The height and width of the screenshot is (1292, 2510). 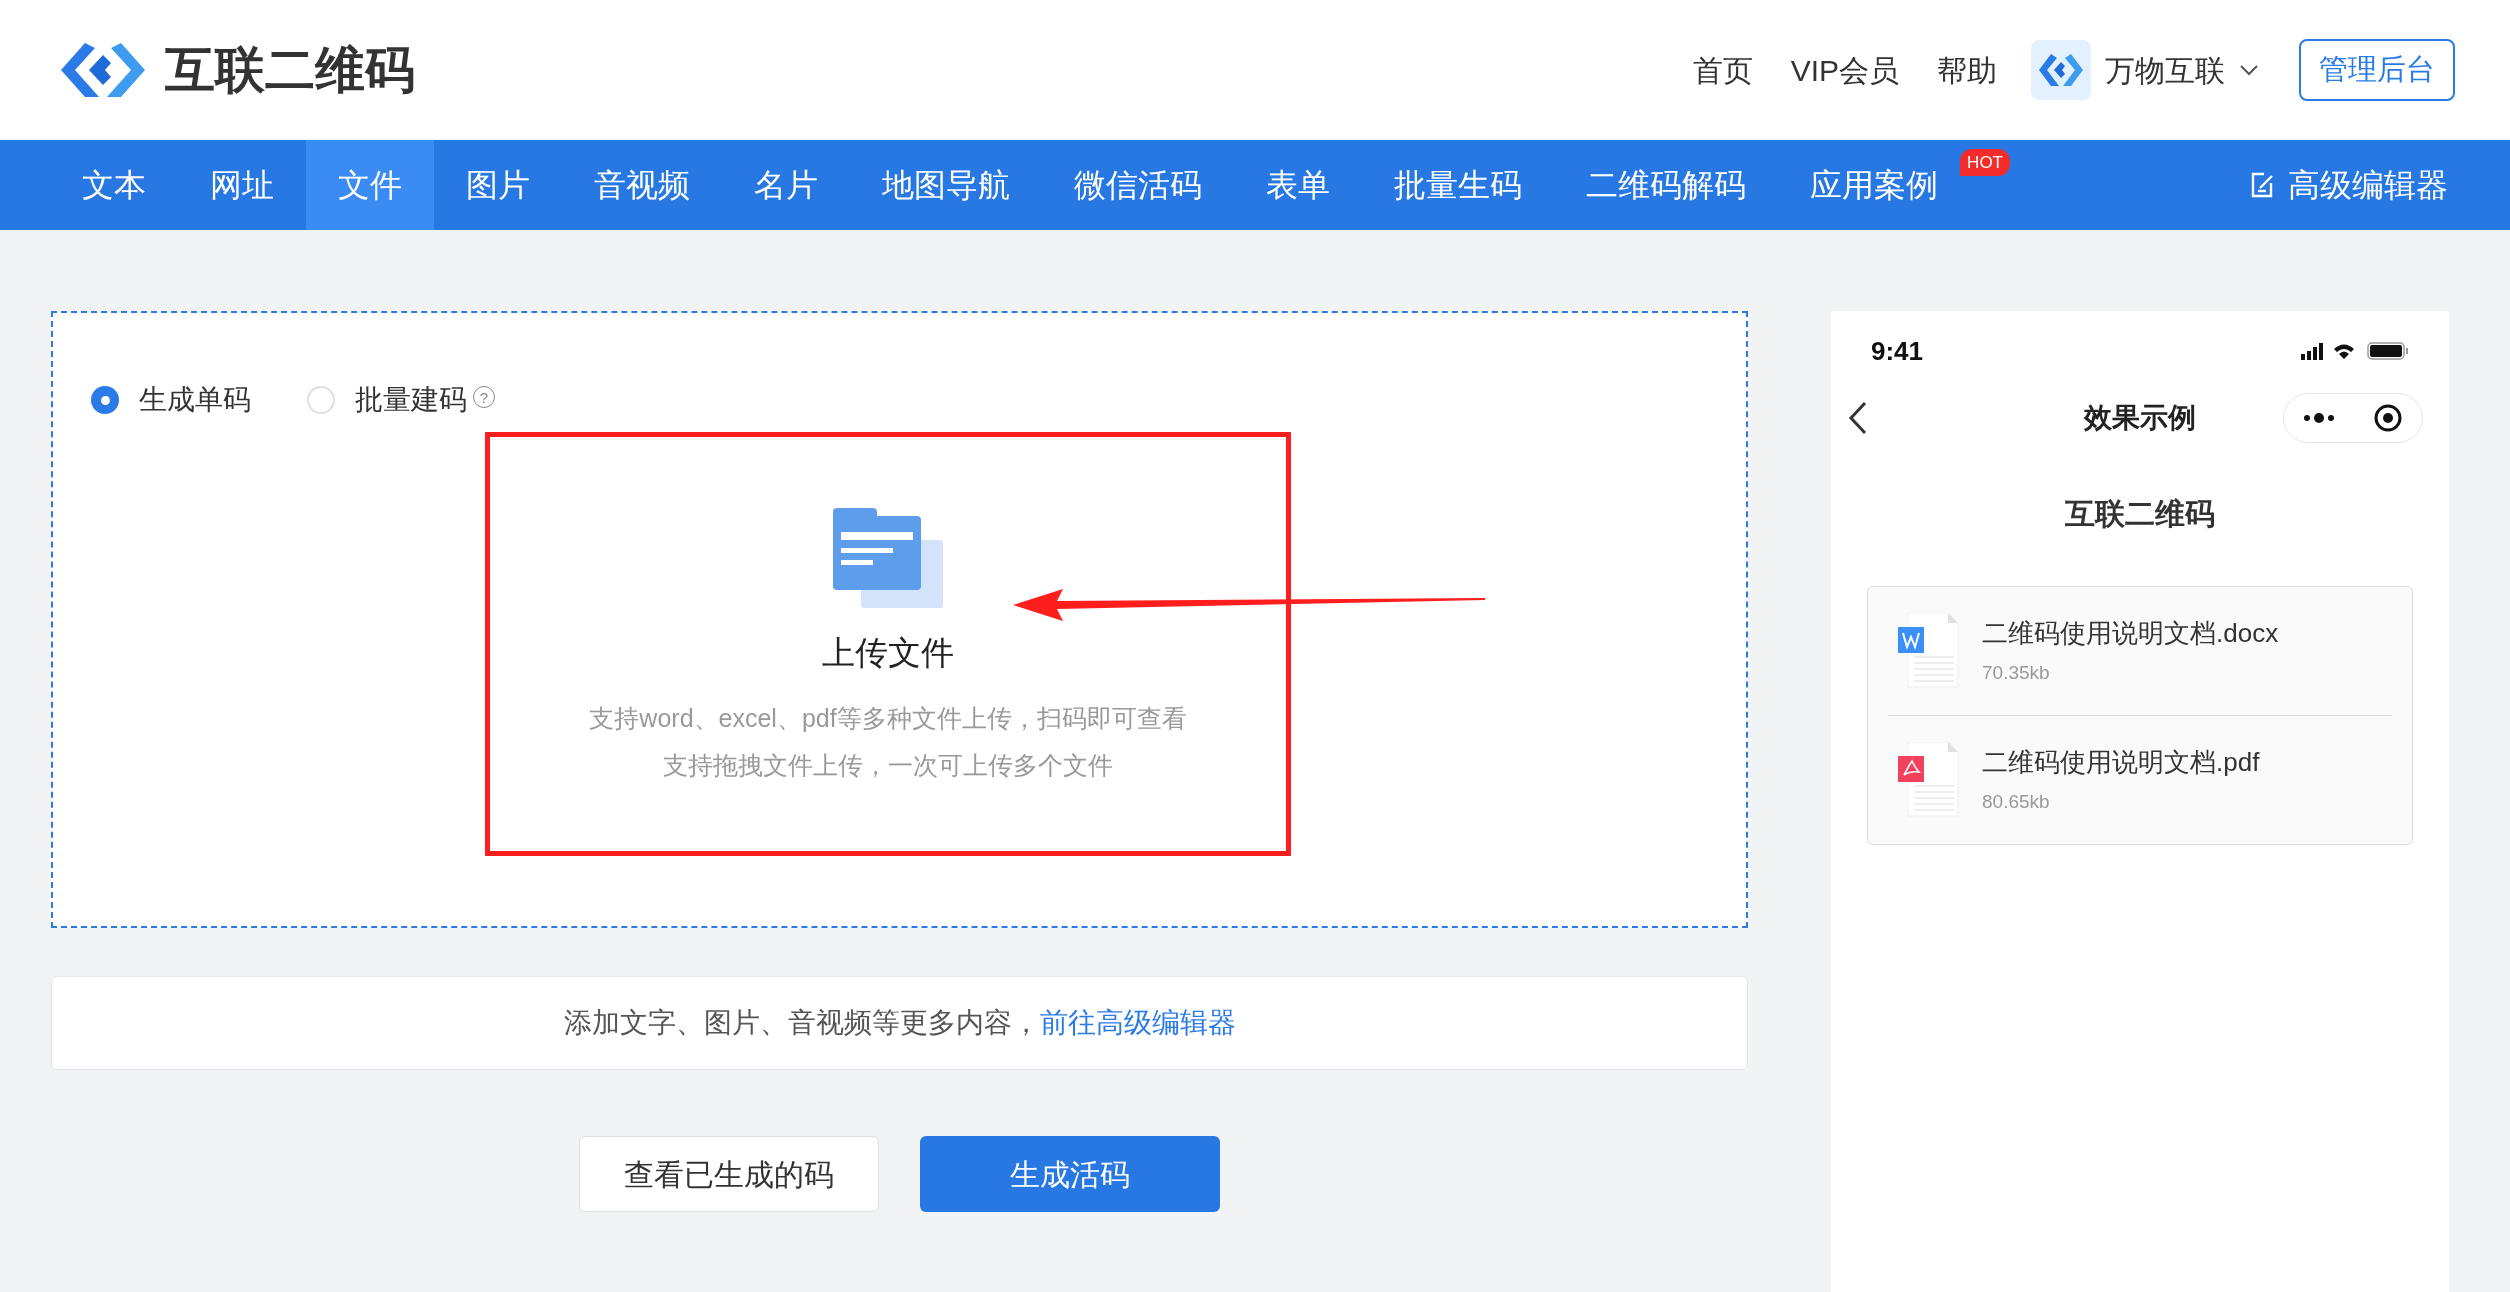 What do you see at coordinates (1897, 351) in the screenshot?
I see `status-time: 9:41` at bounding box center [1897, 351].